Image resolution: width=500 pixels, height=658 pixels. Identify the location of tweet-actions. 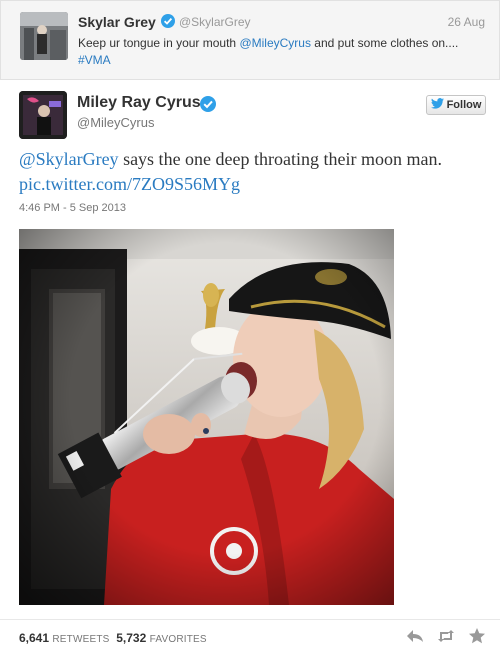
(446, 636).